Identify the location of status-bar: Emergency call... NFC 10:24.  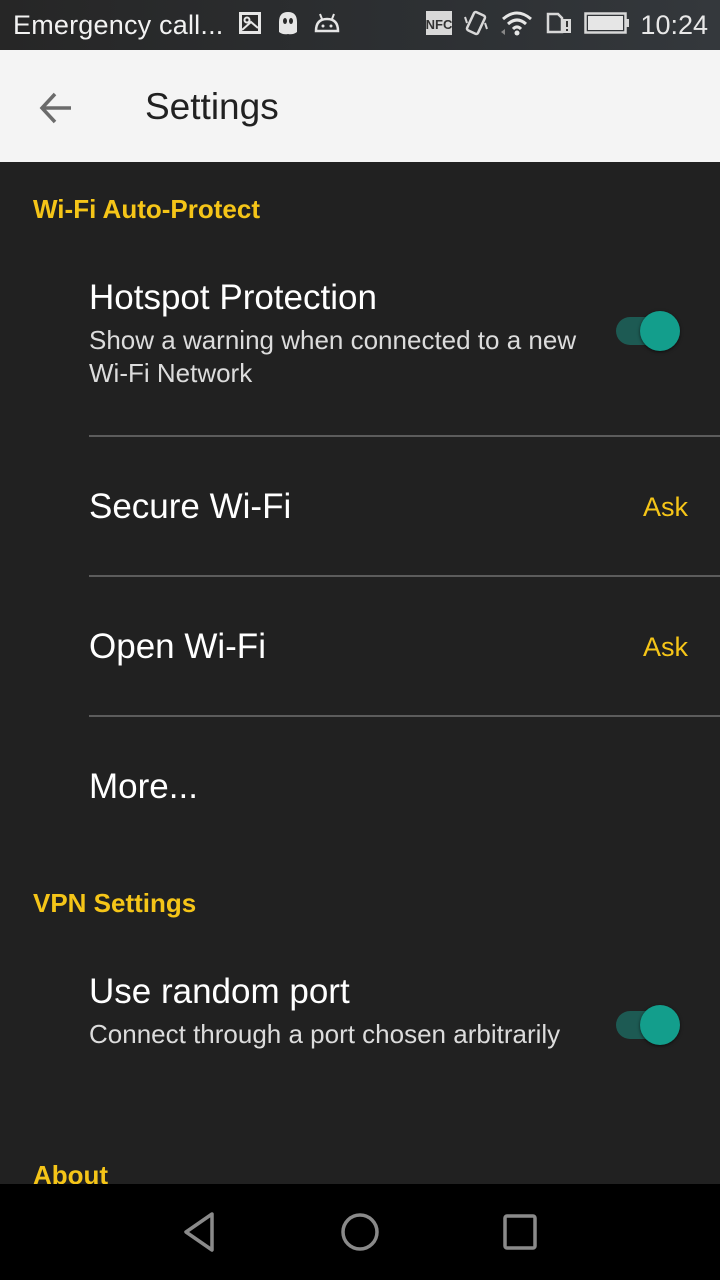
(360, 25).